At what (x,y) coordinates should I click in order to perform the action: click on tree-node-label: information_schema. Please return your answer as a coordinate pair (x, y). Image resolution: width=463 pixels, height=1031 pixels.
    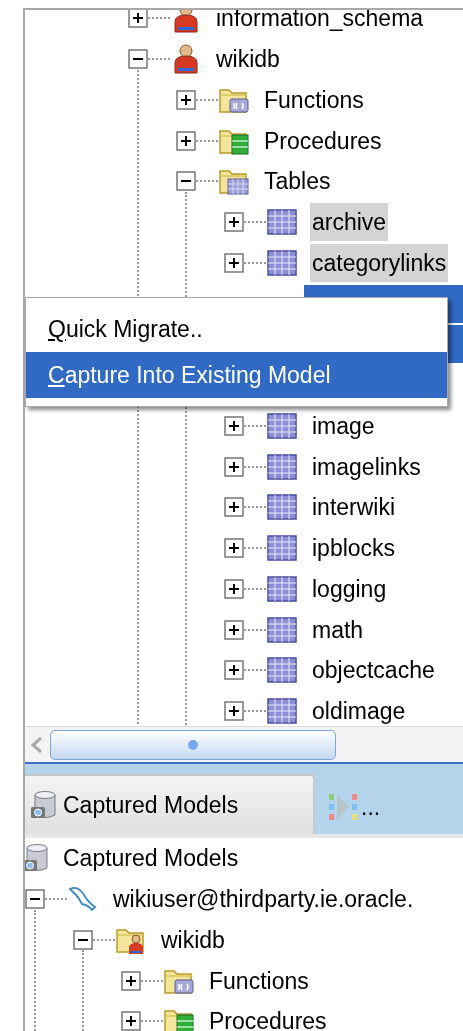
    Looking at the image, I should click on (320, 24).